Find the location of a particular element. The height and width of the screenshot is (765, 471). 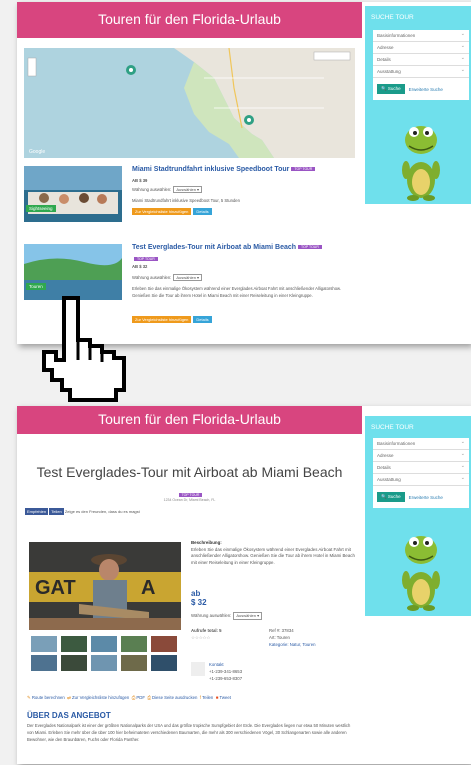

tour-thumbnail: Sightseeing is located at coordinates (73, 194).